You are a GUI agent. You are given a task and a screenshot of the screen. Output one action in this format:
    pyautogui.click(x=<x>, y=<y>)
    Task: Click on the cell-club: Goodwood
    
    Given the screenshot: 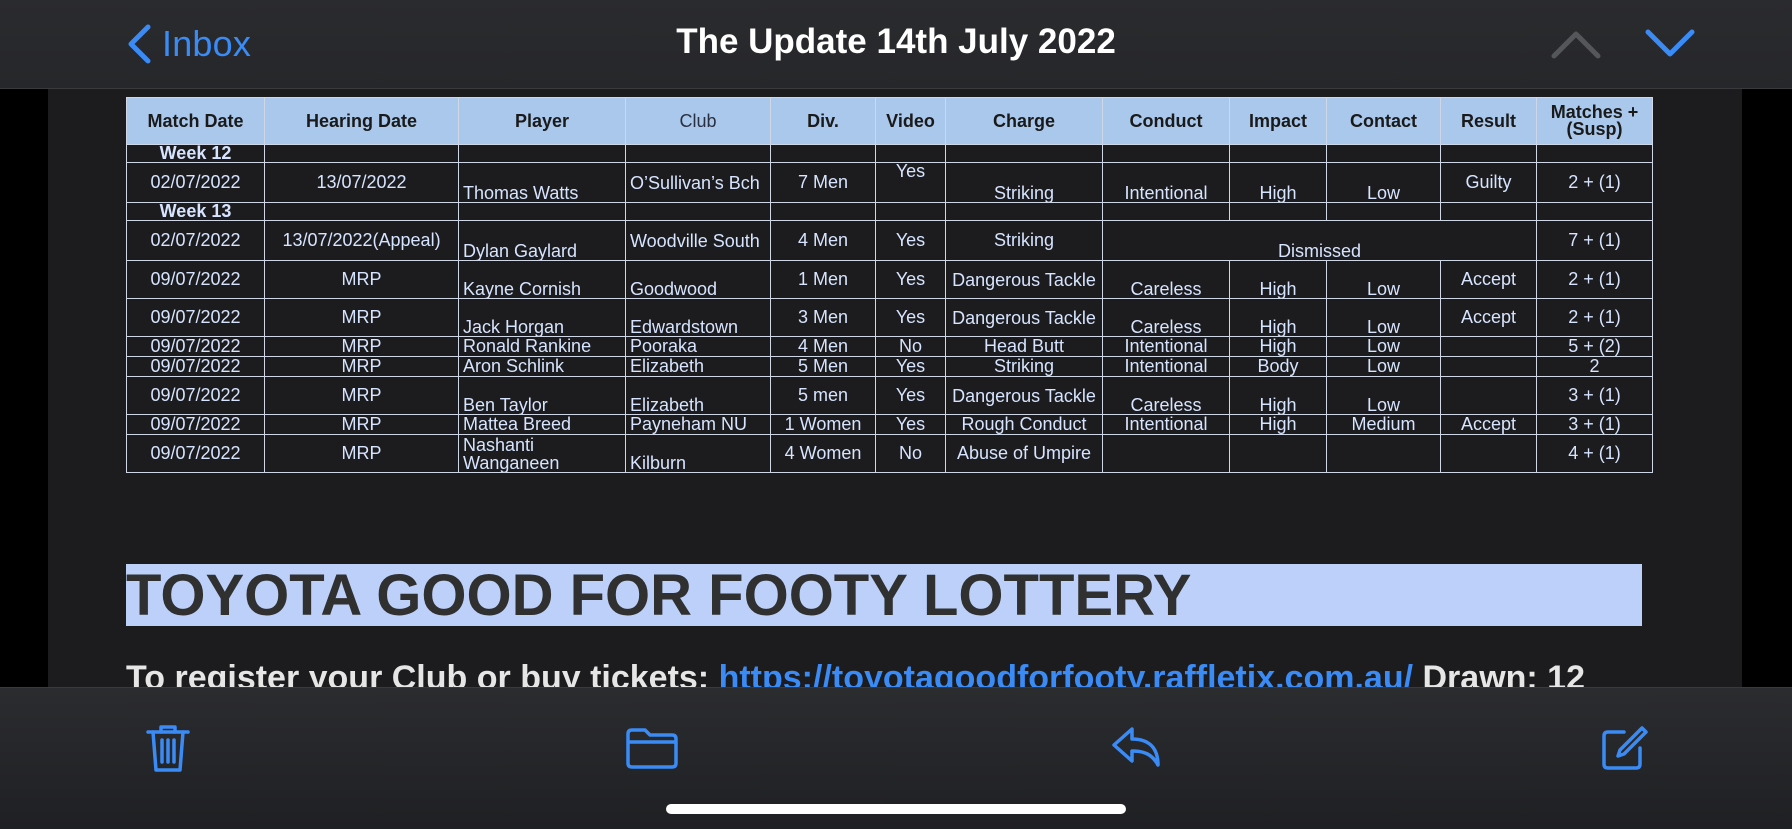 What is the action you would take?
    pyautogui.click(x=698, y=279)
    